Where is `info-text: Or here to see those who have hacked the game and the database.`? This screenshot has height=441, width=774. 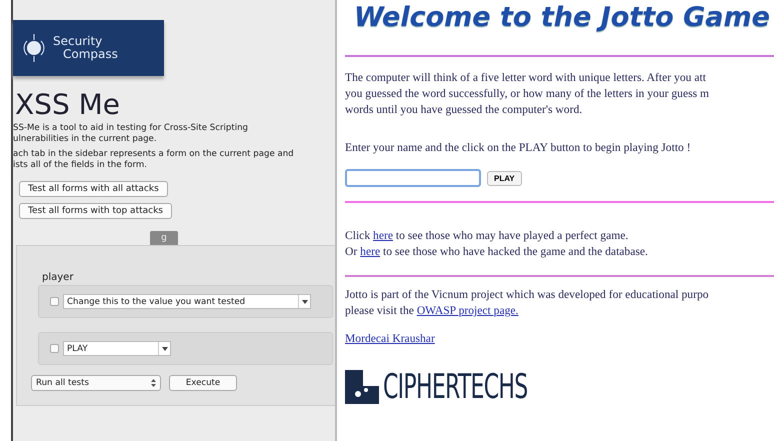 info-text: Or here to see those who have hacked the game and the database. is located at coordinates (497, 252).